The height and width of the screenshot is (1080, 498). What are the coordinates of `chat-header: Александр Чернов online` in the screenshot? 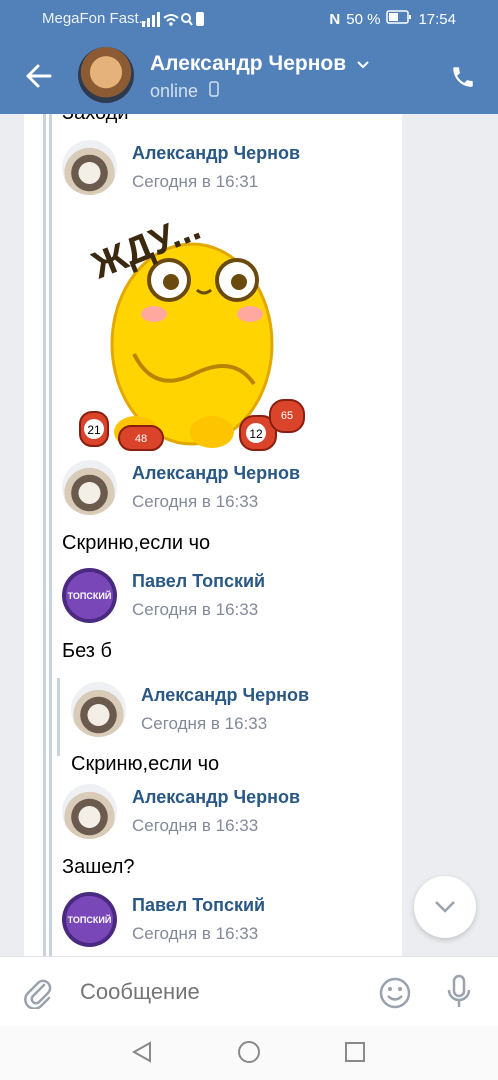 It's located at (249, 76).